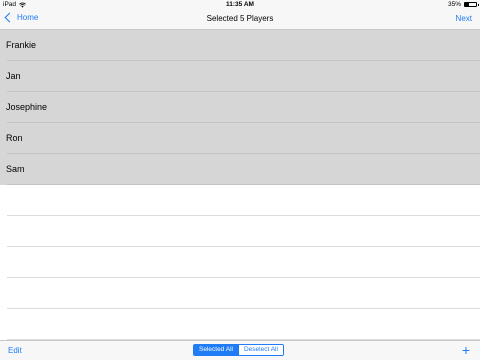  Describe the element at coordinates (240, 169) in the screenshot. I see `player-row: Sam` at that location.